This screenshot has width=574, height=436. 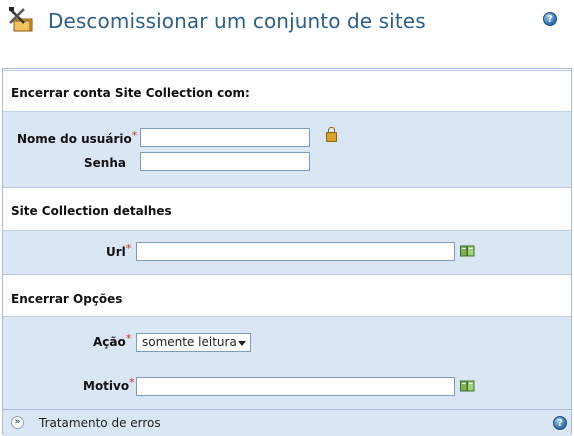 I want to click on details-section-heading: Site Collection detalhes, so click(x=287, y=208).